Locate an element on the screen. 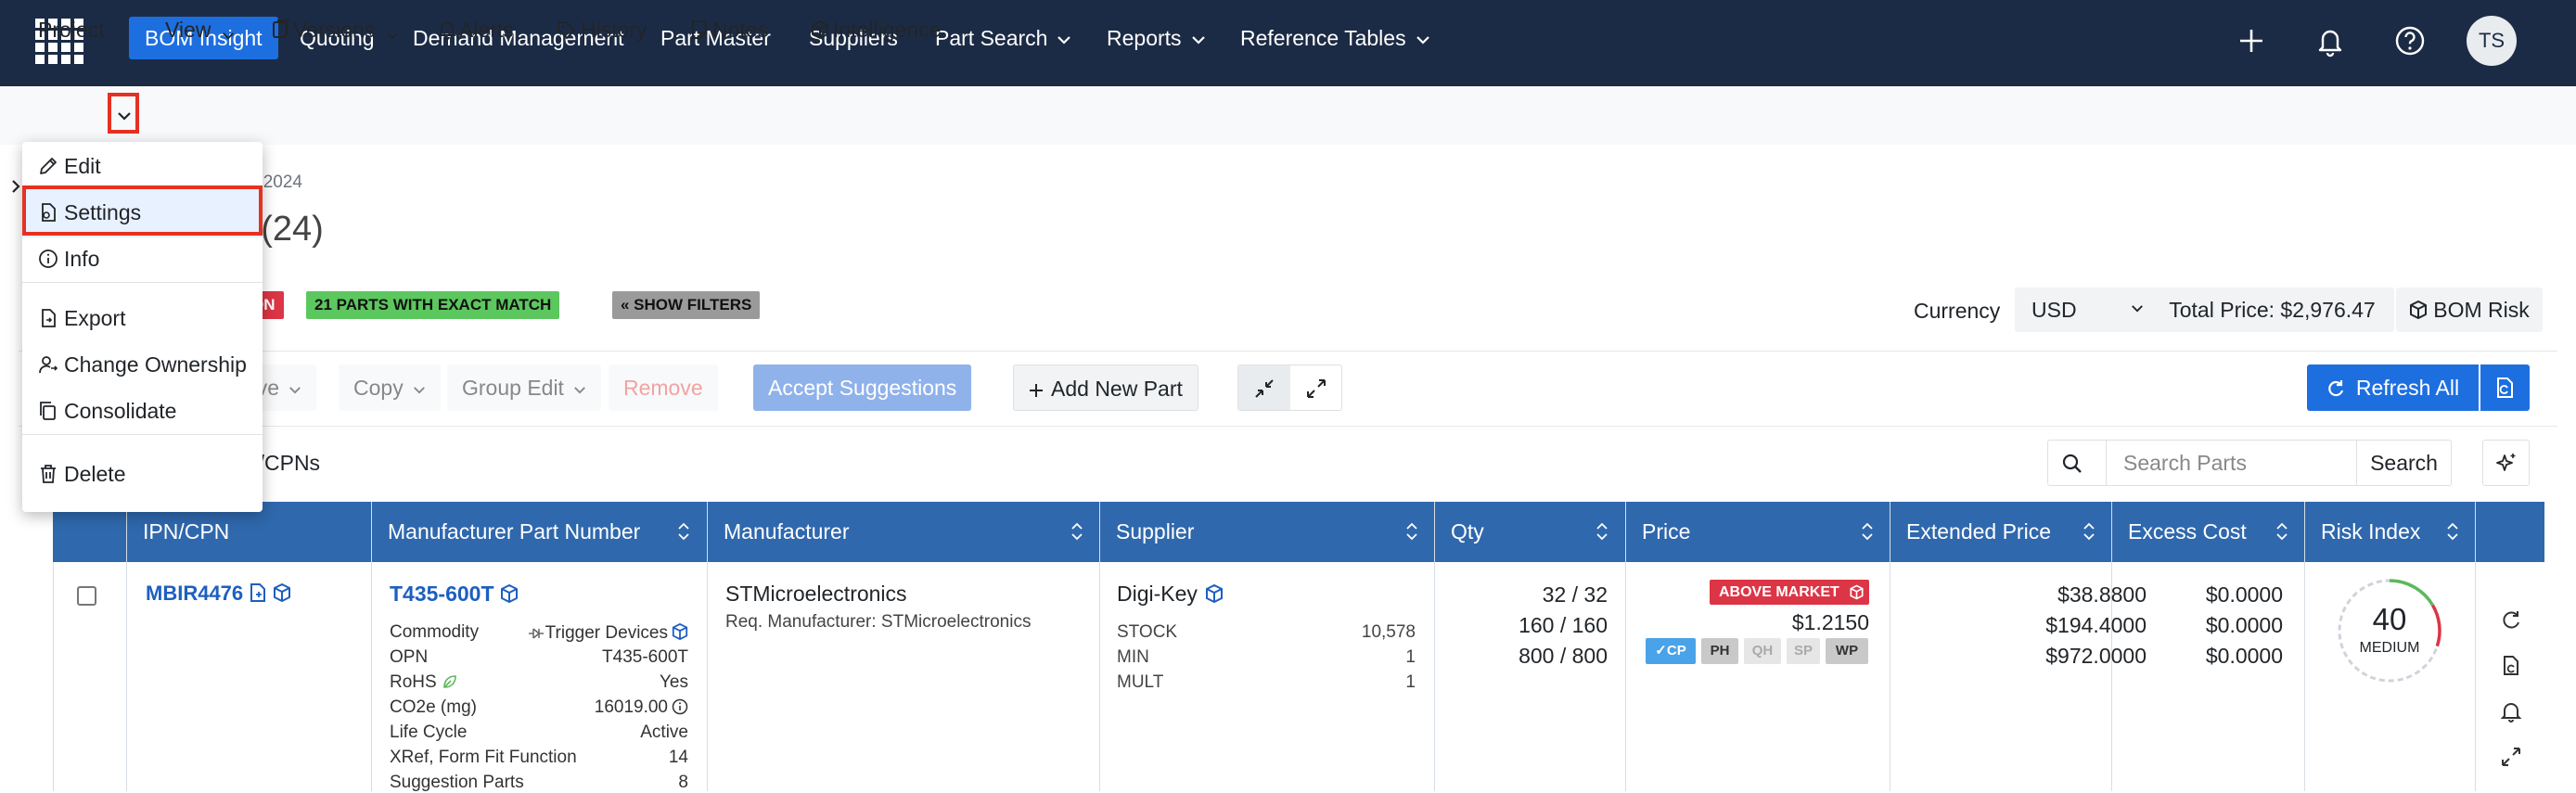 This screenshot has height=793, width=2576. column-header-risk-index: Risk Index is located at coordinates (2389, 532).